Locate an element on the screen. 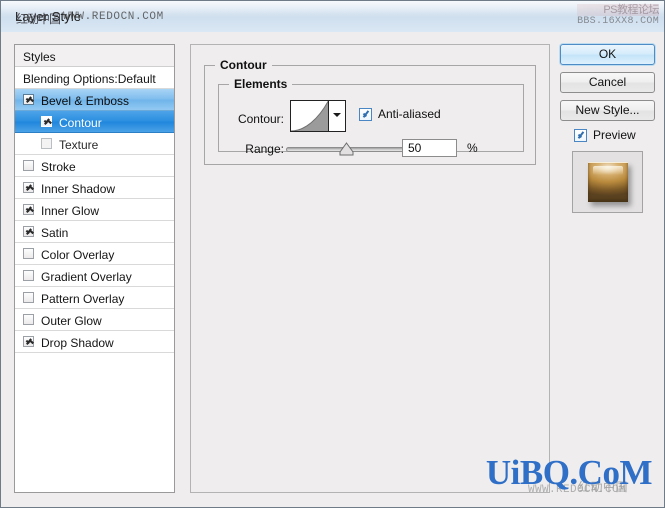 This screenshot has height=508, width=665. sidebar-item-outer-glow: Outer Glow is located at coordinates (94, 320).